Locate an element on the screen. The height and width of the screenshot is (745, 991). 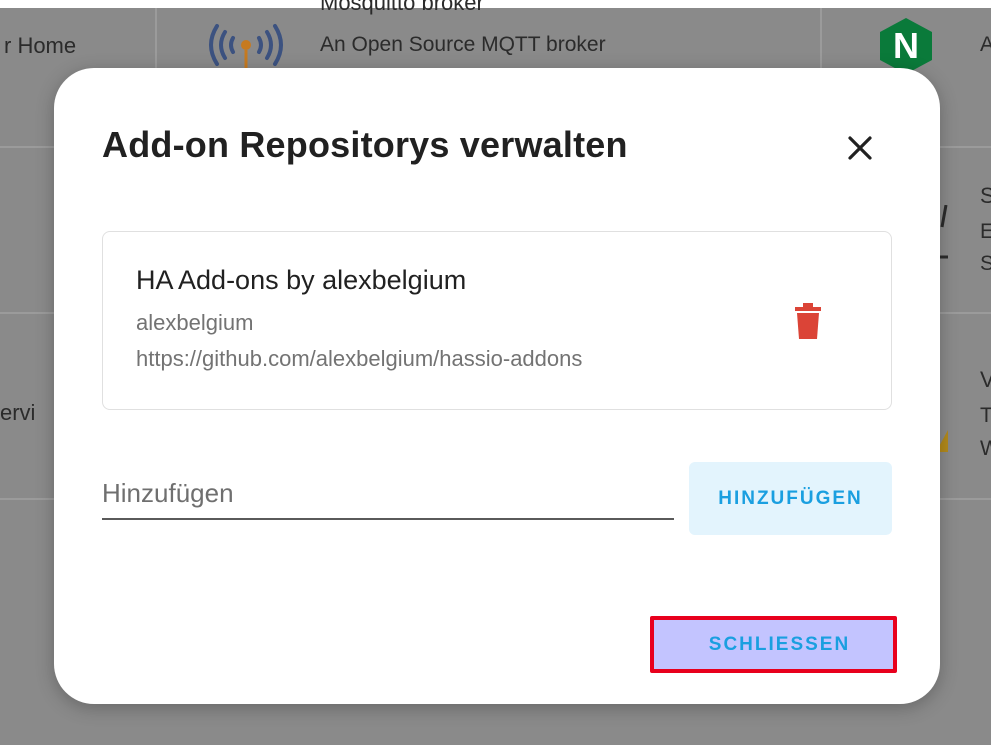
add-repository-input is located at coordinates (388, 494).